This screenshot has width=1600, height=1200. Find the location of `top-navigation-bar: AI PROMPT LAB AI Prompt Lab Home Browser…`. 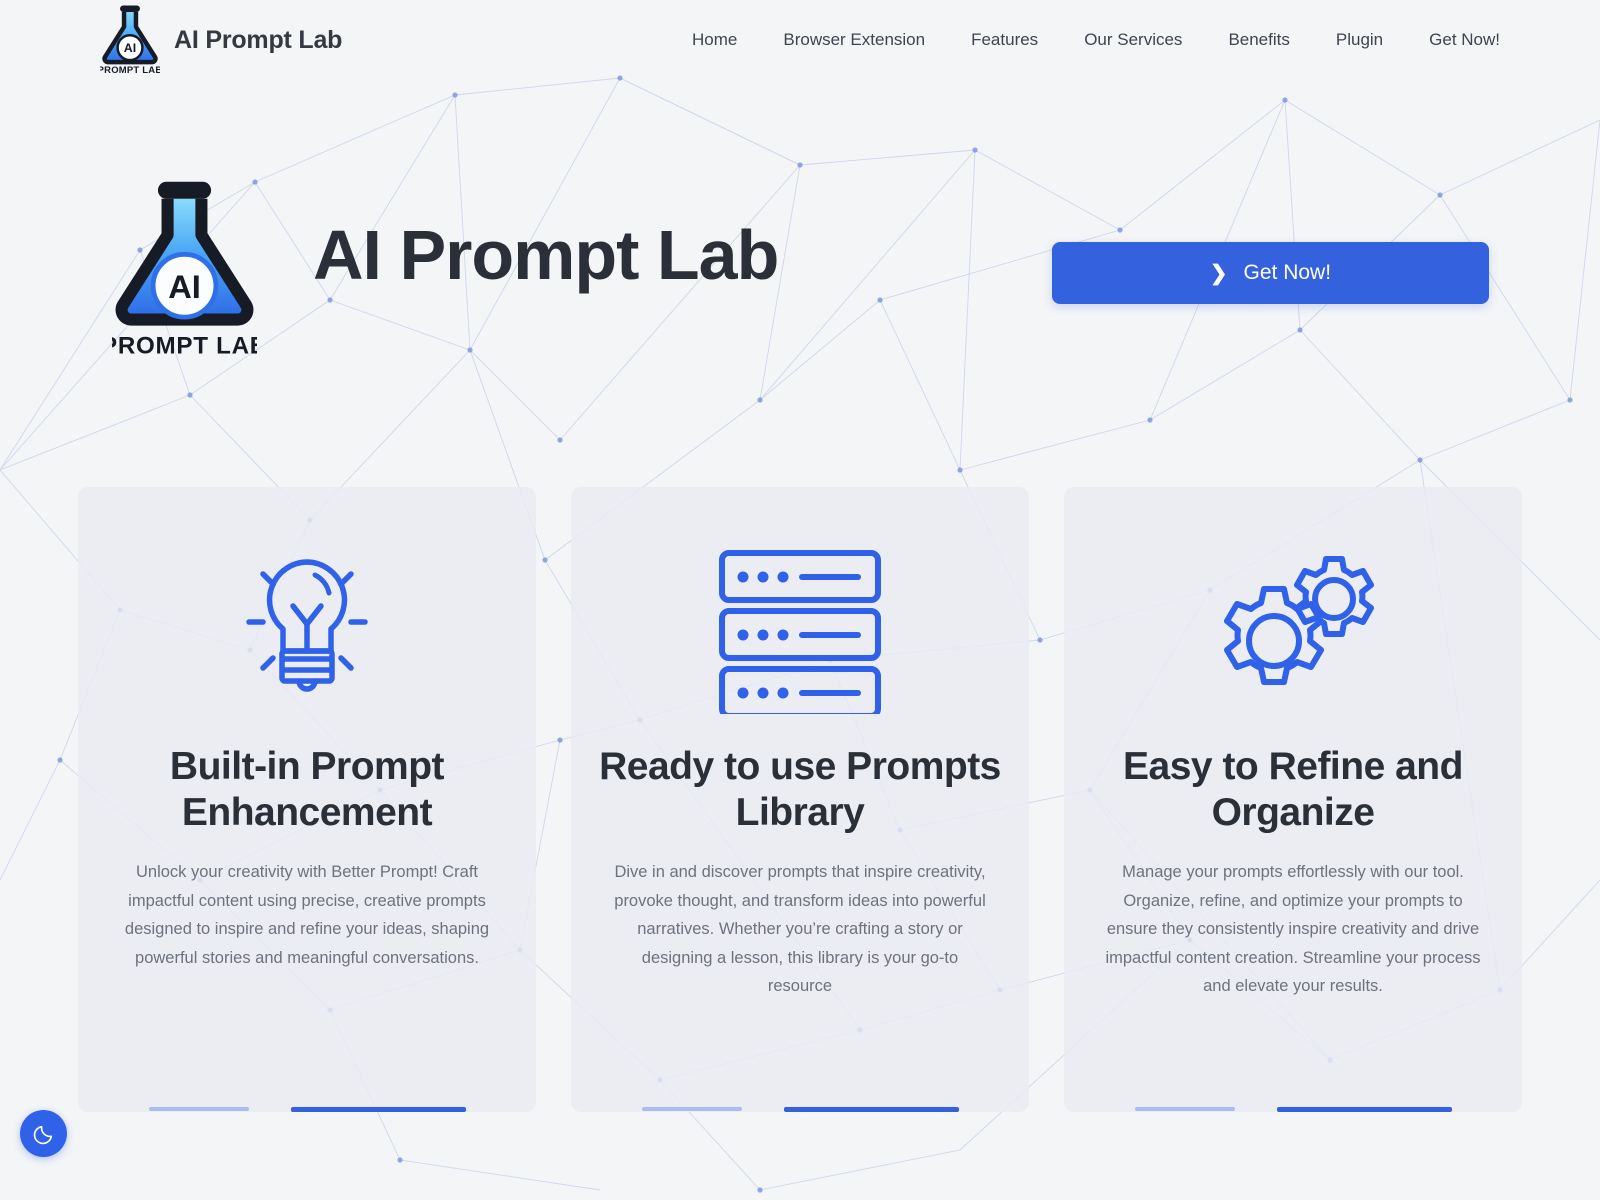

top-navigation-bar: AI PROMPT LAB AI Prompt Lab Home Browser… is located at coordinates (800, 40).